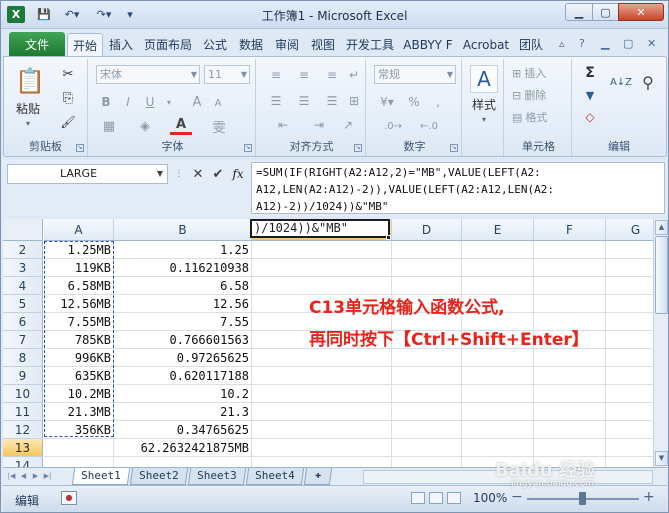 The width and height of the screenshot is (669, 513). What do you see at coordinates (660, 343) in the screenshot?
I see `vertical-scrollbar: ▲ ▼` at bounding box center [660, 343].